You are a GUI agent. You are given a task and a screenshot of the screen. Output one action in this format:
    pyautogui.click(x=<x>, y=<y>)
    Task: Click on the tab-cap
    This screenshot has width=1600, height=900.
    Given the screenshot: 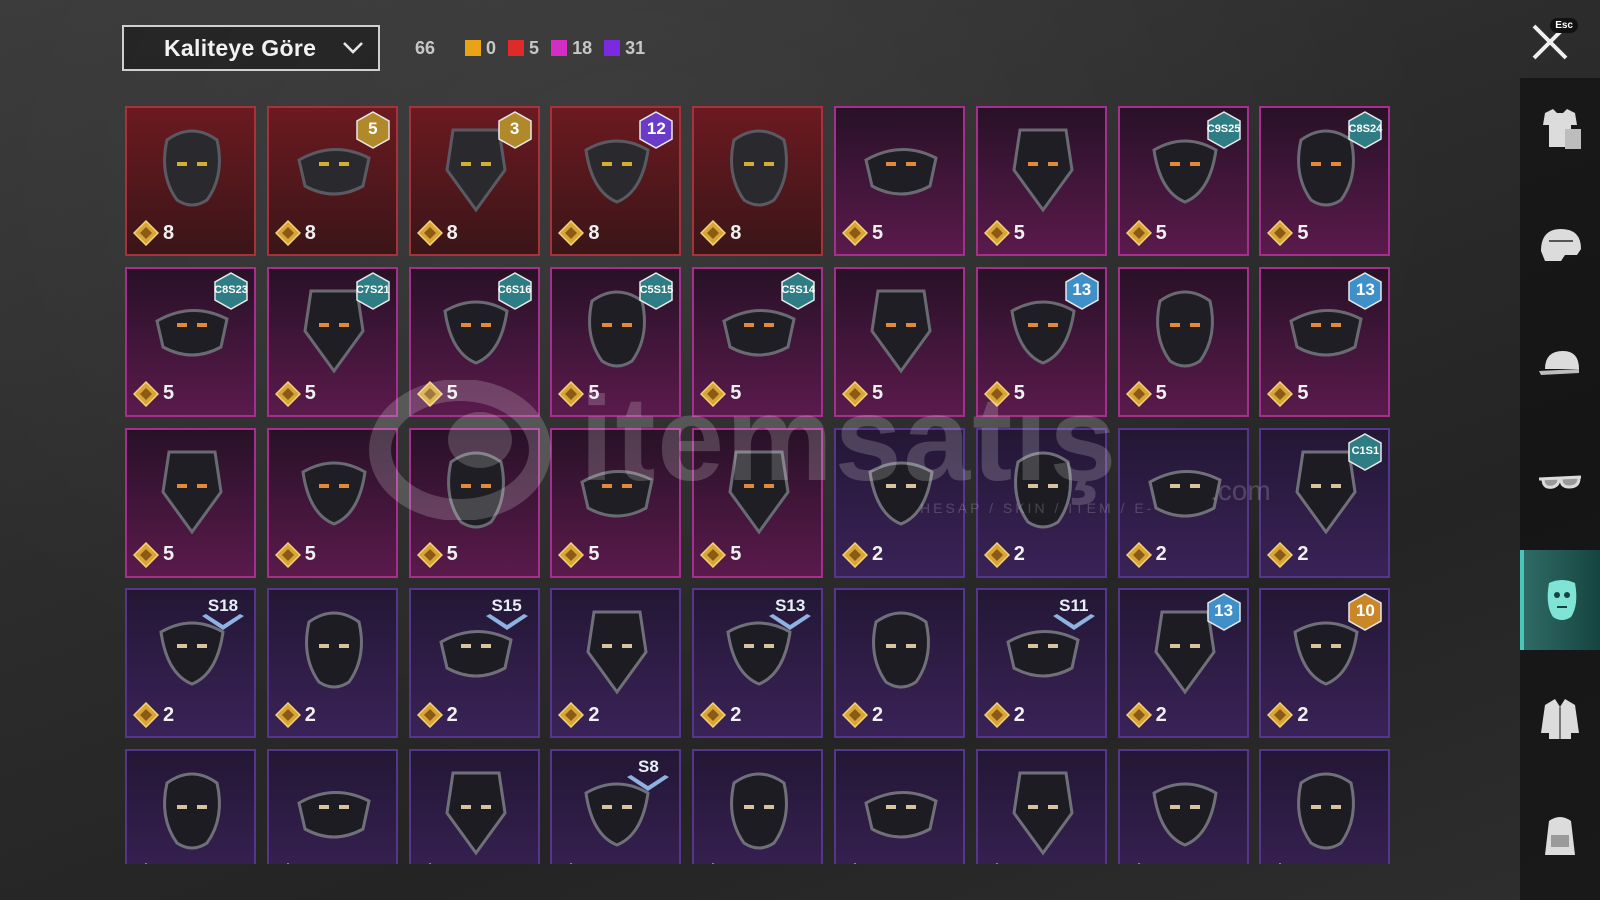 What is the action you would take?
    pyautogui.click(x=1560, y=364)
    